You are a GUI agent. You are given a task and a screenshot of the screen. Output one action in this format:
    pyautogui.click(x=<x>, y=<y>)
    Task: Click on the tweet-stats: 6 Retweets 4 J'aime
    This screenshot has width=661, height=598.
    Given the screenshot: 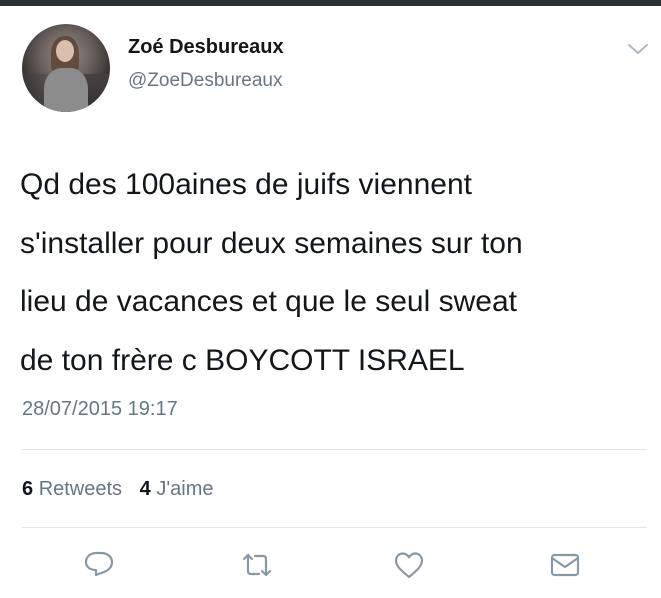 What is the action you would take?
    pyautogui.click(x=117, y=489)
    